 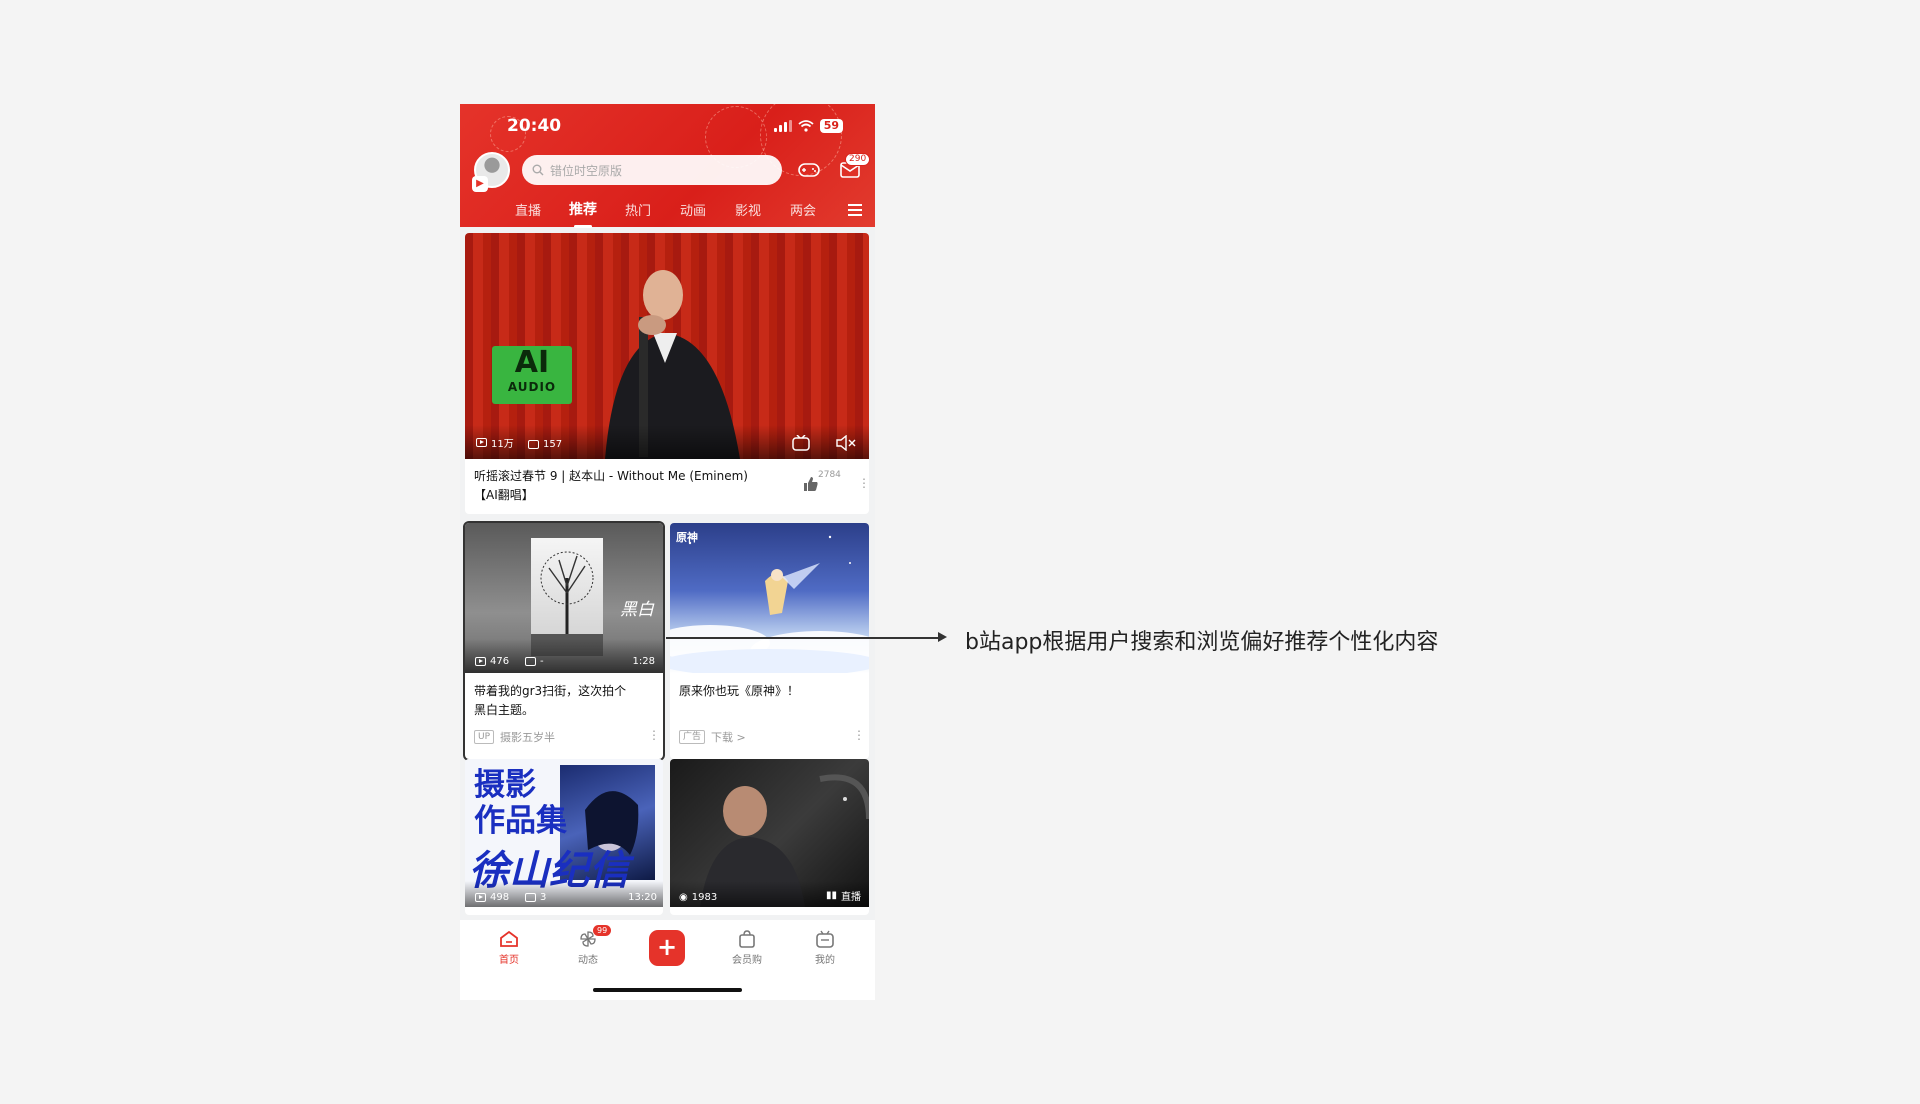 What do you see at coordinates (683, 897) in the screenshot?
I see `eye-icon: ◉` at bounding box center [683, 897].